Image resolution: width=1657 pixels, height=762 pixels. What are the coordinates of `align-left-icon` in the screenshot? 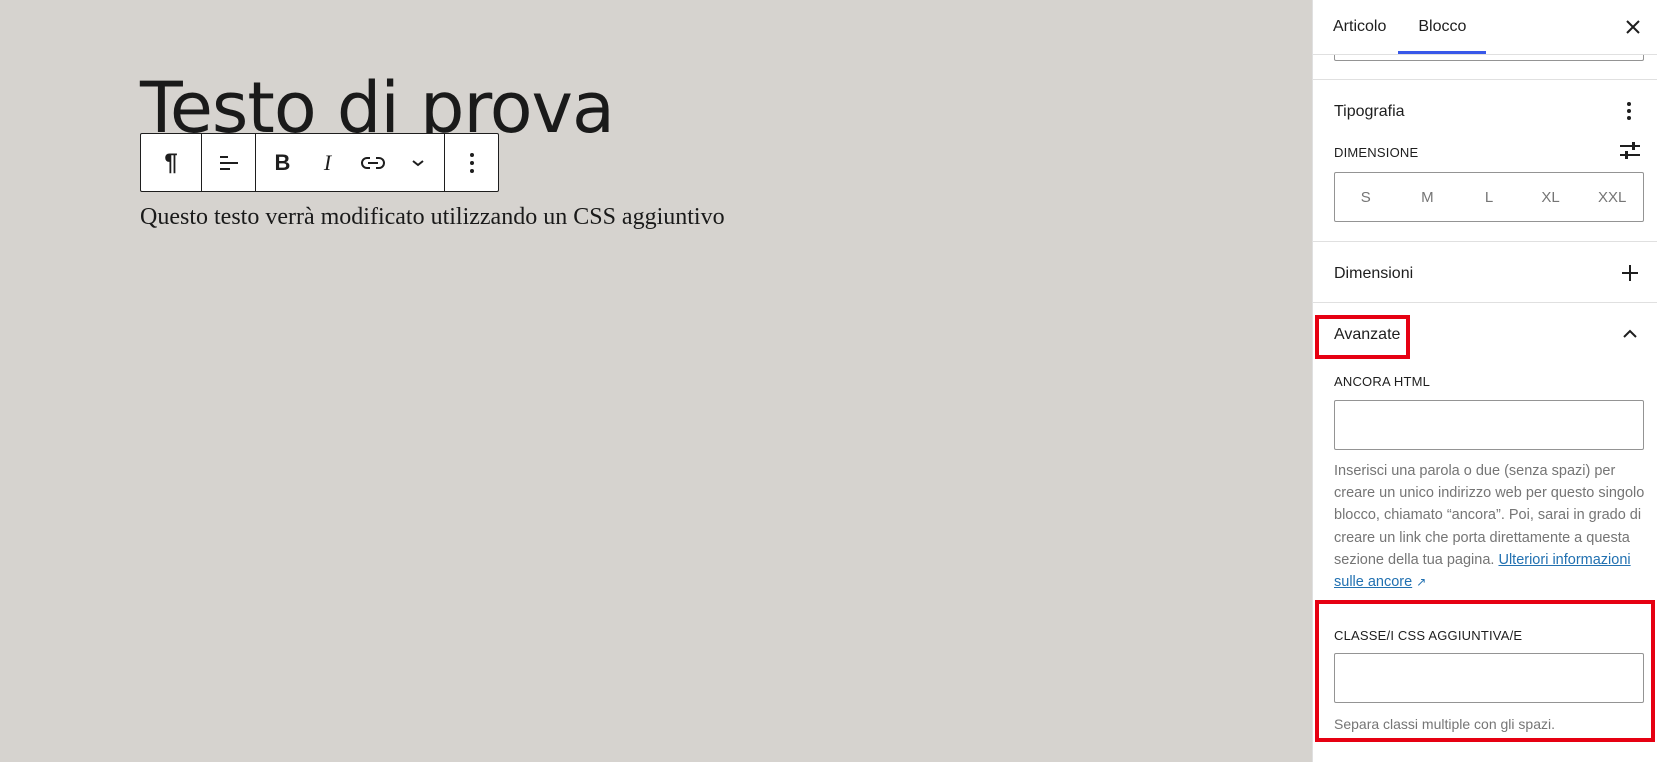 It's located at (228, 162).